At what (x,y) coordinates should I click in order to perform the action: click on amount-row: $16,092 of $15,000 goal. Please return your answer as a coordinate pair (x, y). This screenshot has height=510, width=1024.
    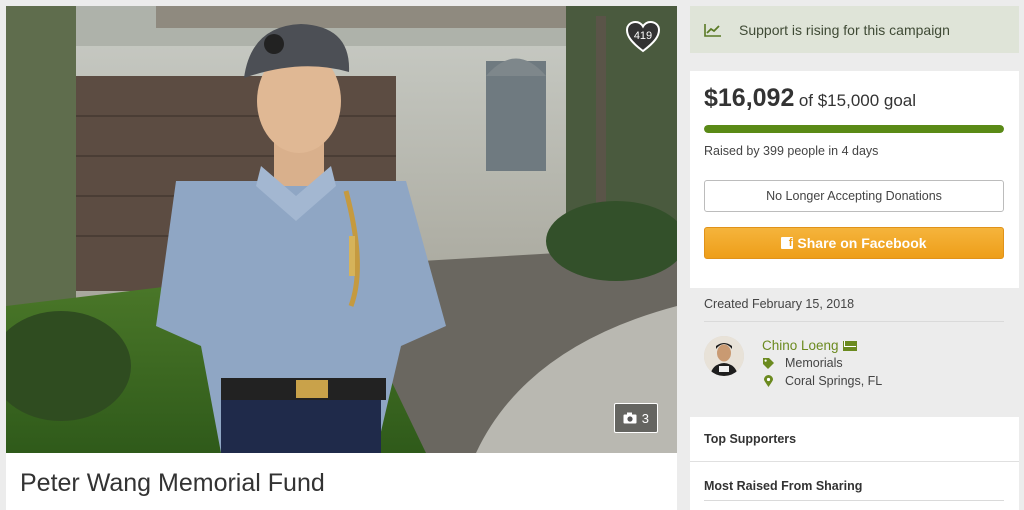
    Looking at the image, I should click on (810, 98).